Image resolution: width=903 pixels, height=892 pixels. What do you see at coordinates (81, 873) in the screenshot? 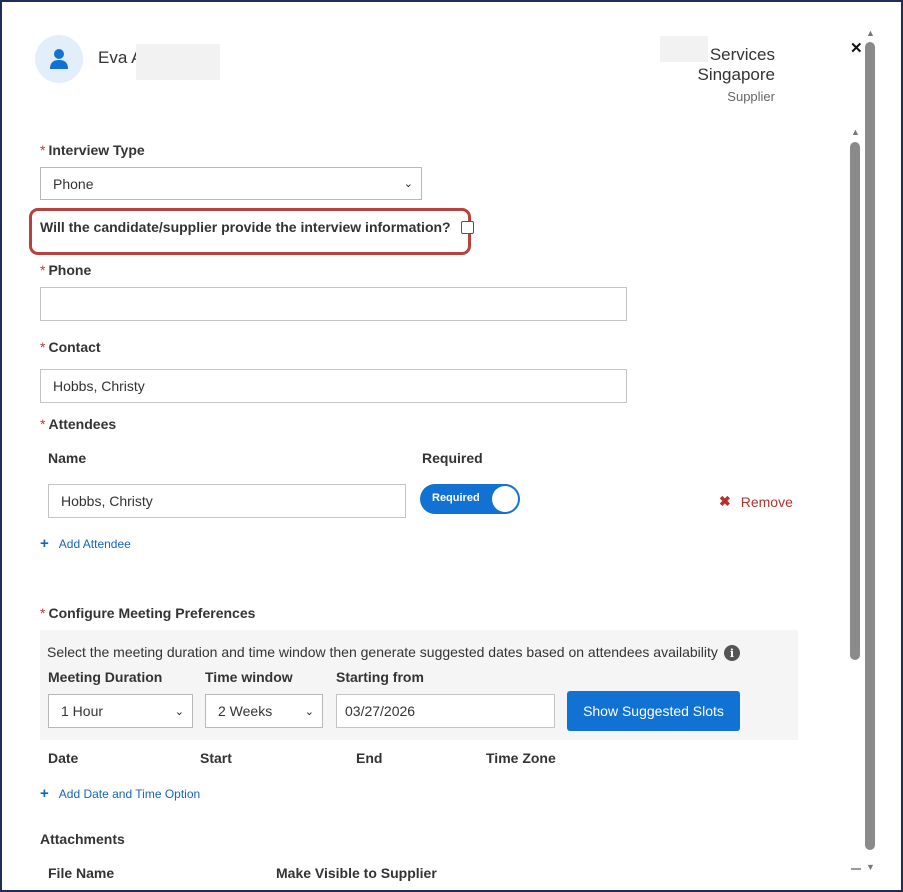
I see `file-name-header: File Name` at bounding box center [81, 873].